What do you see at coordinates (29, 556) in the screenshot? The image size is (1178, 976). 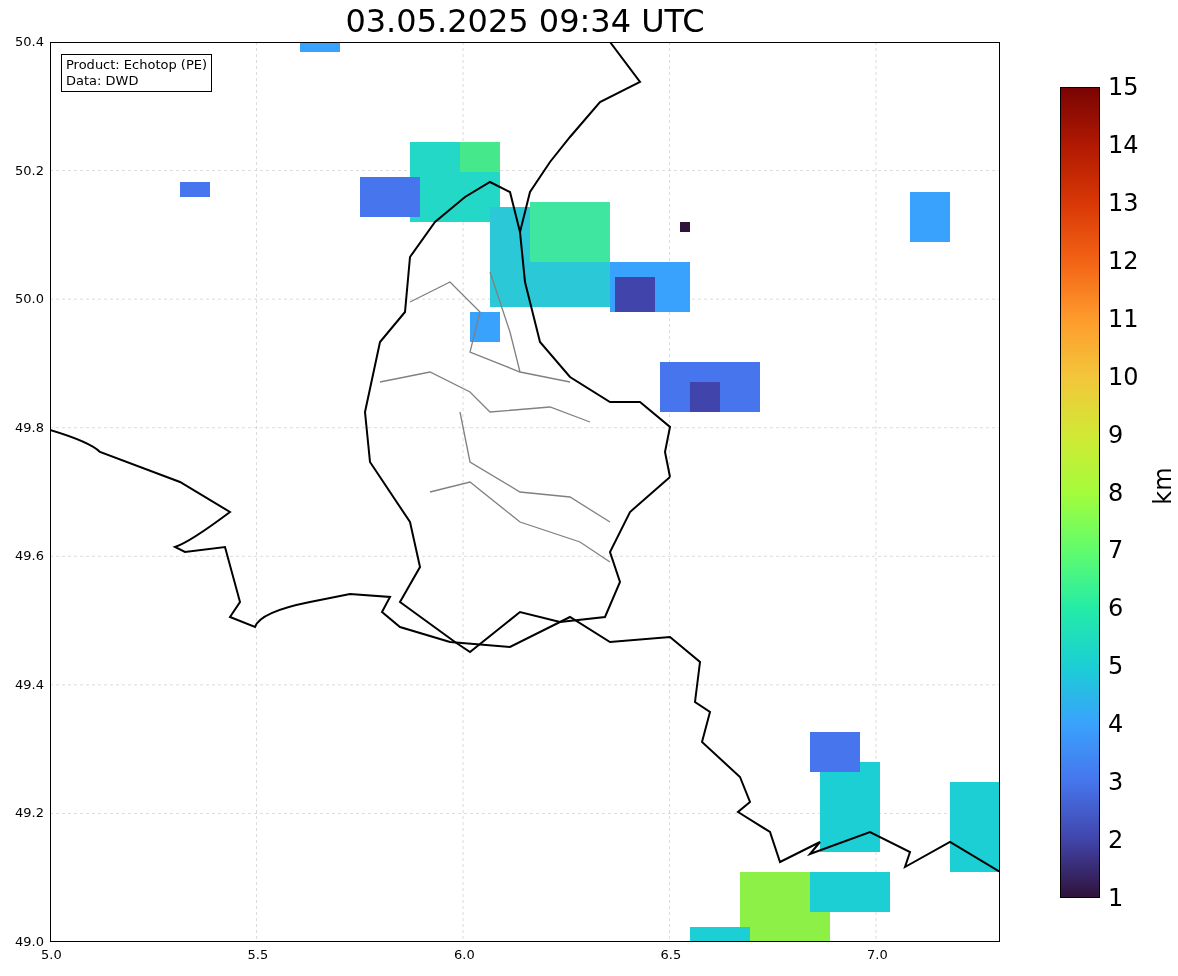 I see `y-tick-label: 49.6` at bounding box center [29, 556].